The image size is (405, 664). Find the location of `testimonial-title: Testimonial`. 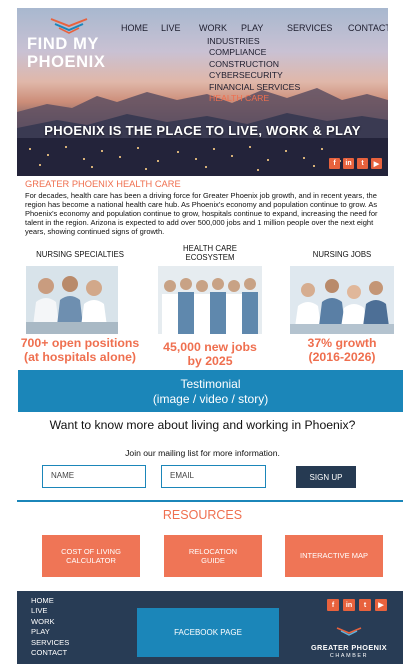

testimonial-title: Testimonial is located at coordinates (210, 384).